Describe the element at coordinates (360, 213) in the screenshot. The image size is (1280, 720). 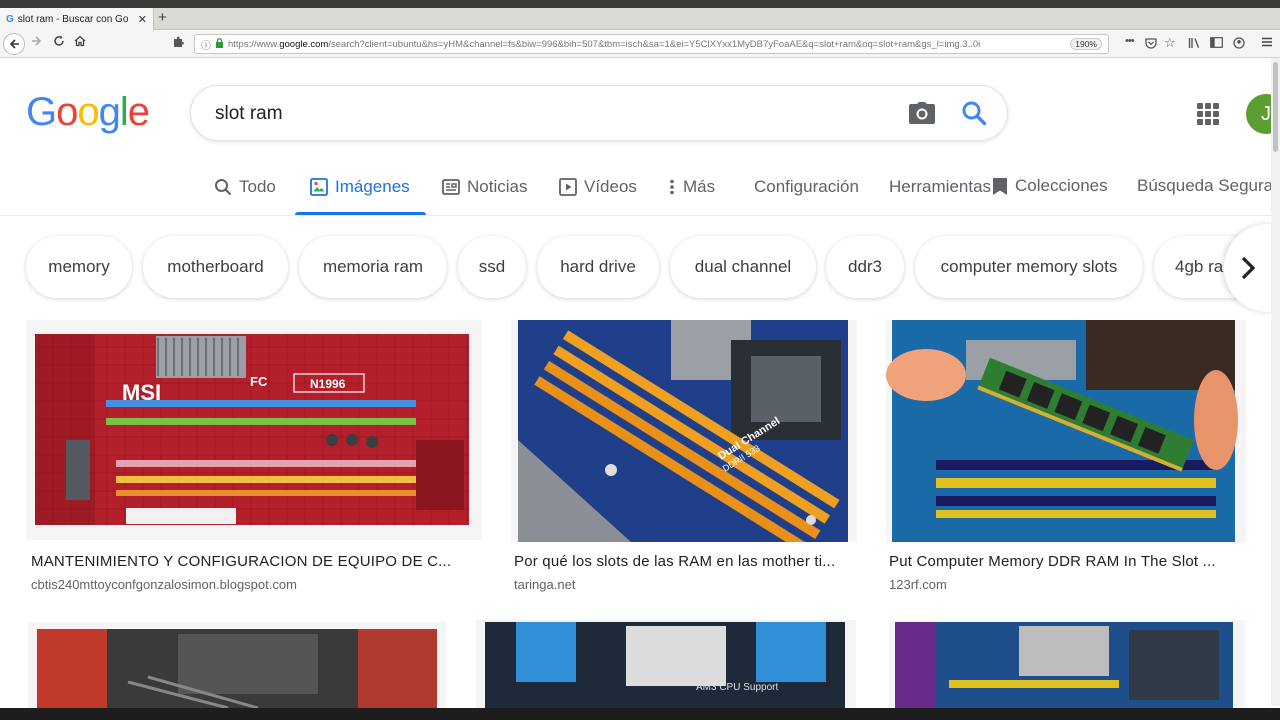
I see `active-tab-indicator` at that location.